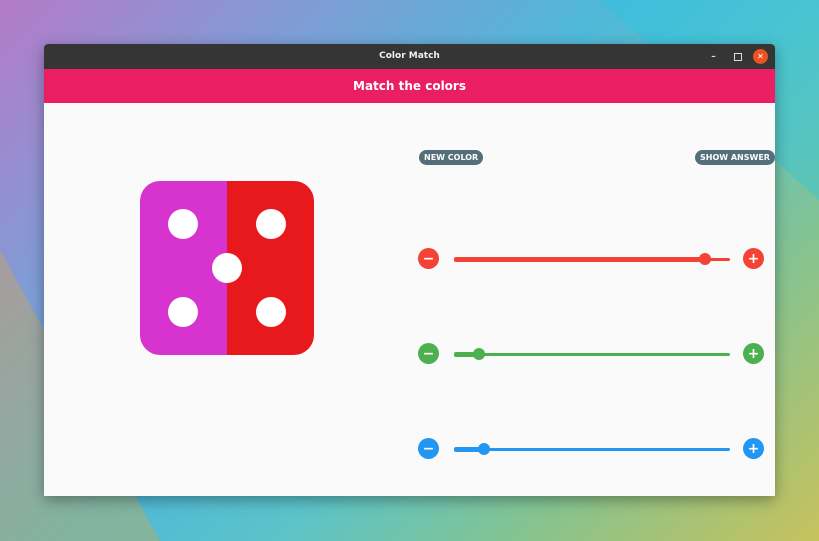 This screenshot has height=541, width=819. I want to click on titlebar: Color Match – ✕, so click(409, 56).